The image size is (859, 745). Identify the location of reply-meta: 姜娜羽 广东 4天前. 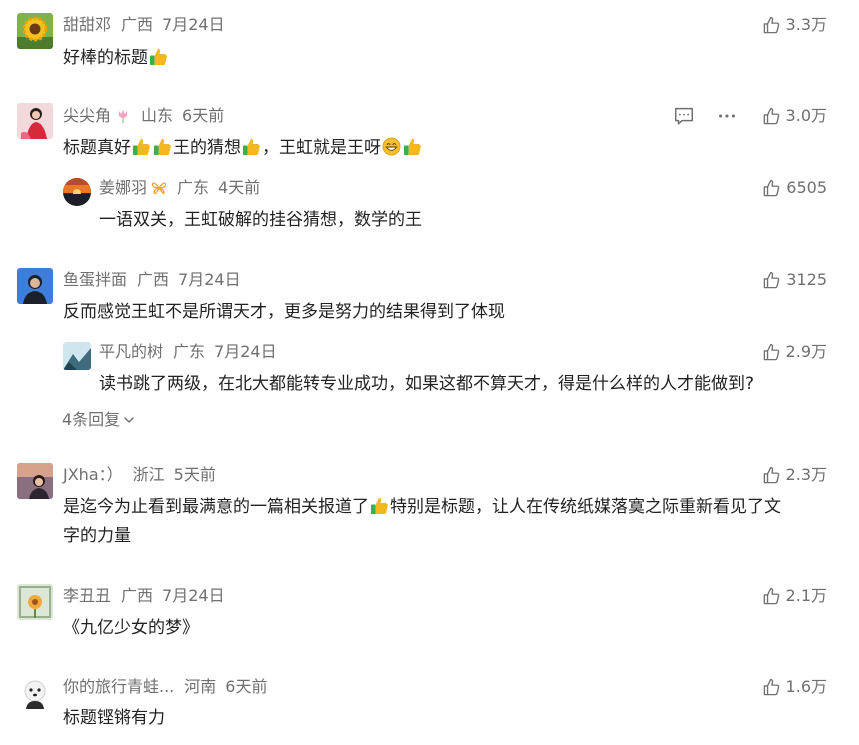
(179, 188).